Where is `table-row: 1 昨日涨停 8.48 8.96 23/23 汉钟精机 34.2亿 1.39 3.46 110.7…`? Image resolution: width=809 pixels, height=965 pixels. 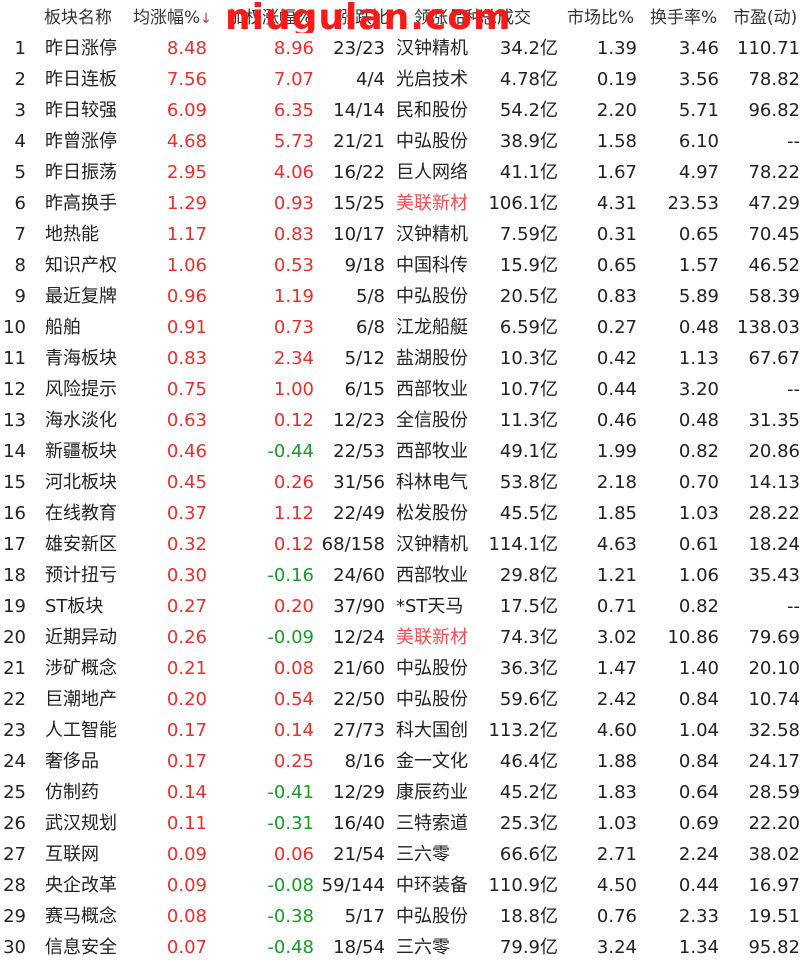
table-row: 1 昨日涨停 8.48 8.96 23/23 汉钟精机 34.2亿 1.39 3.46 110.7… is located at coordinates (404, 48).